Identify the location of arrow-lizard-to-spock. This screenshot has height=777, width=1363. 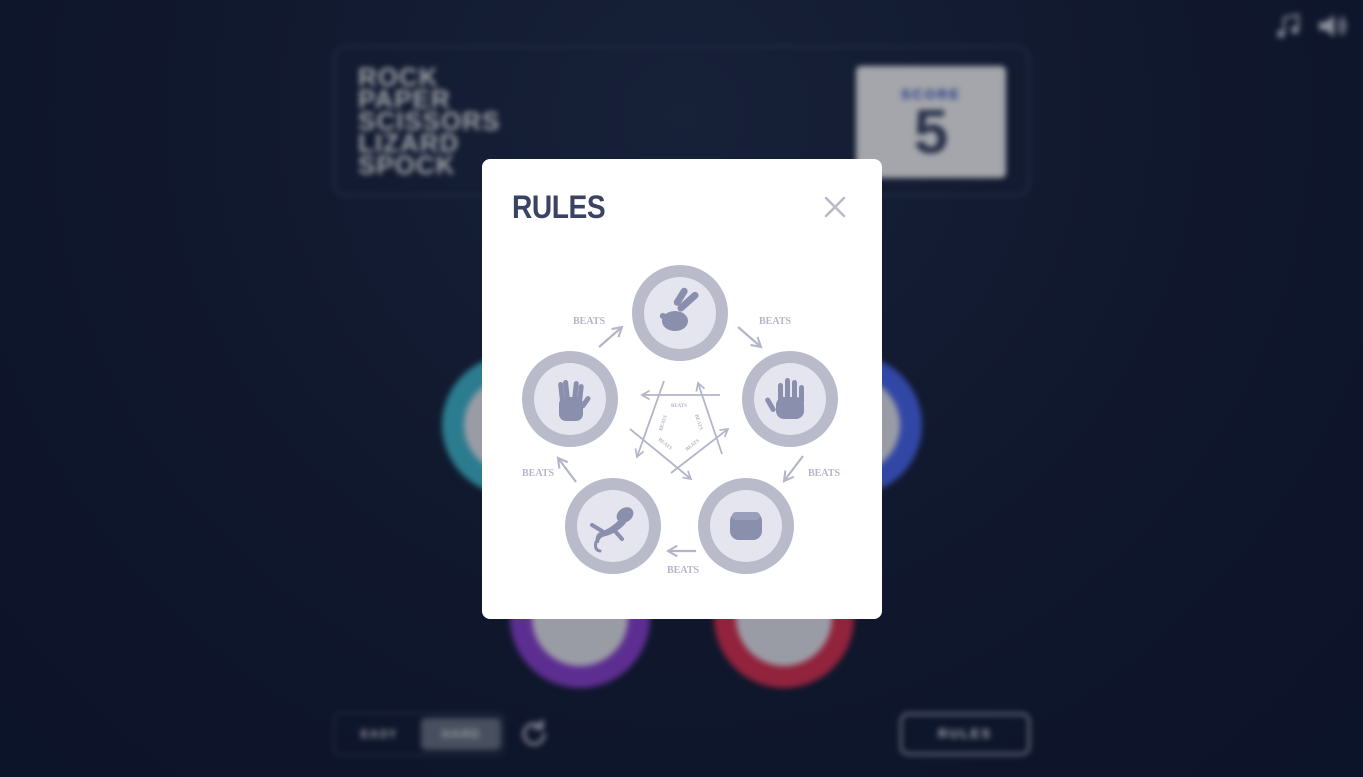
(566, 469).